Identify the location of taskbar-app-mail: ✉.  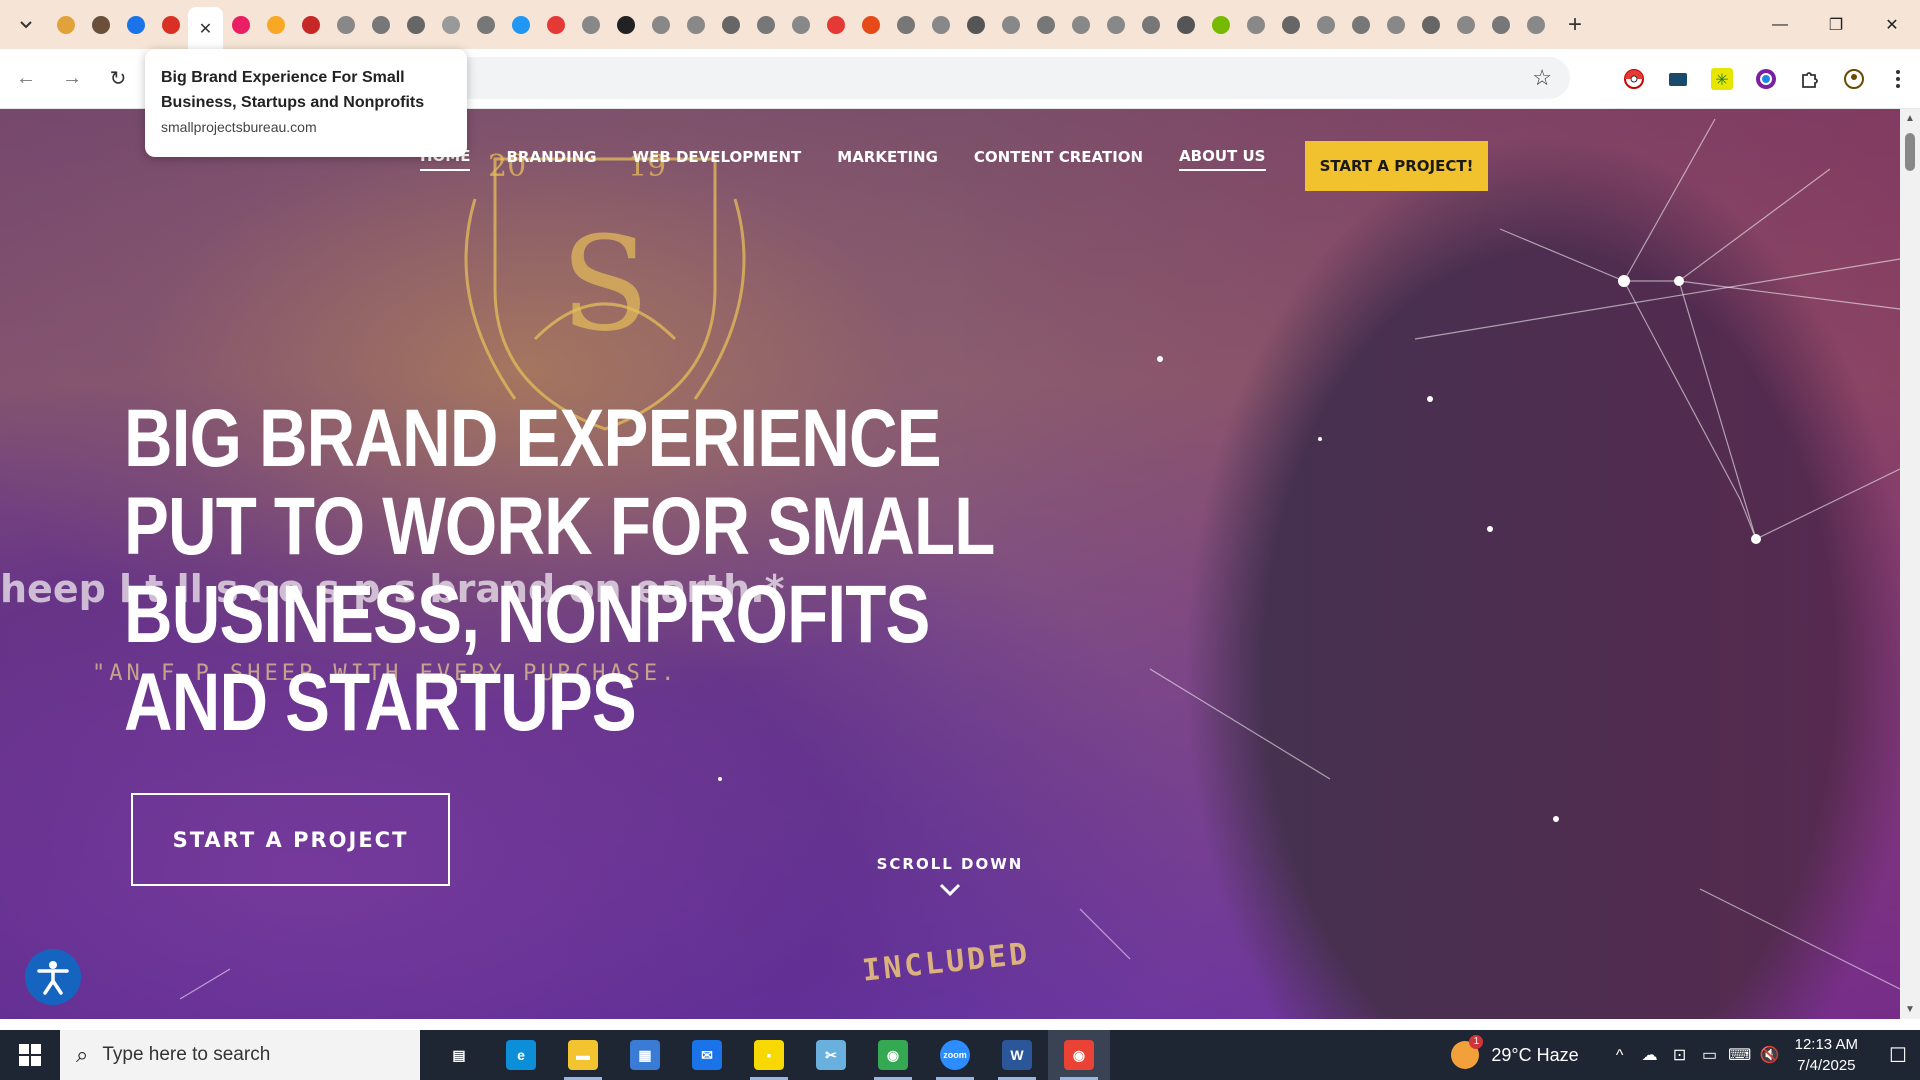
(707, 1055).